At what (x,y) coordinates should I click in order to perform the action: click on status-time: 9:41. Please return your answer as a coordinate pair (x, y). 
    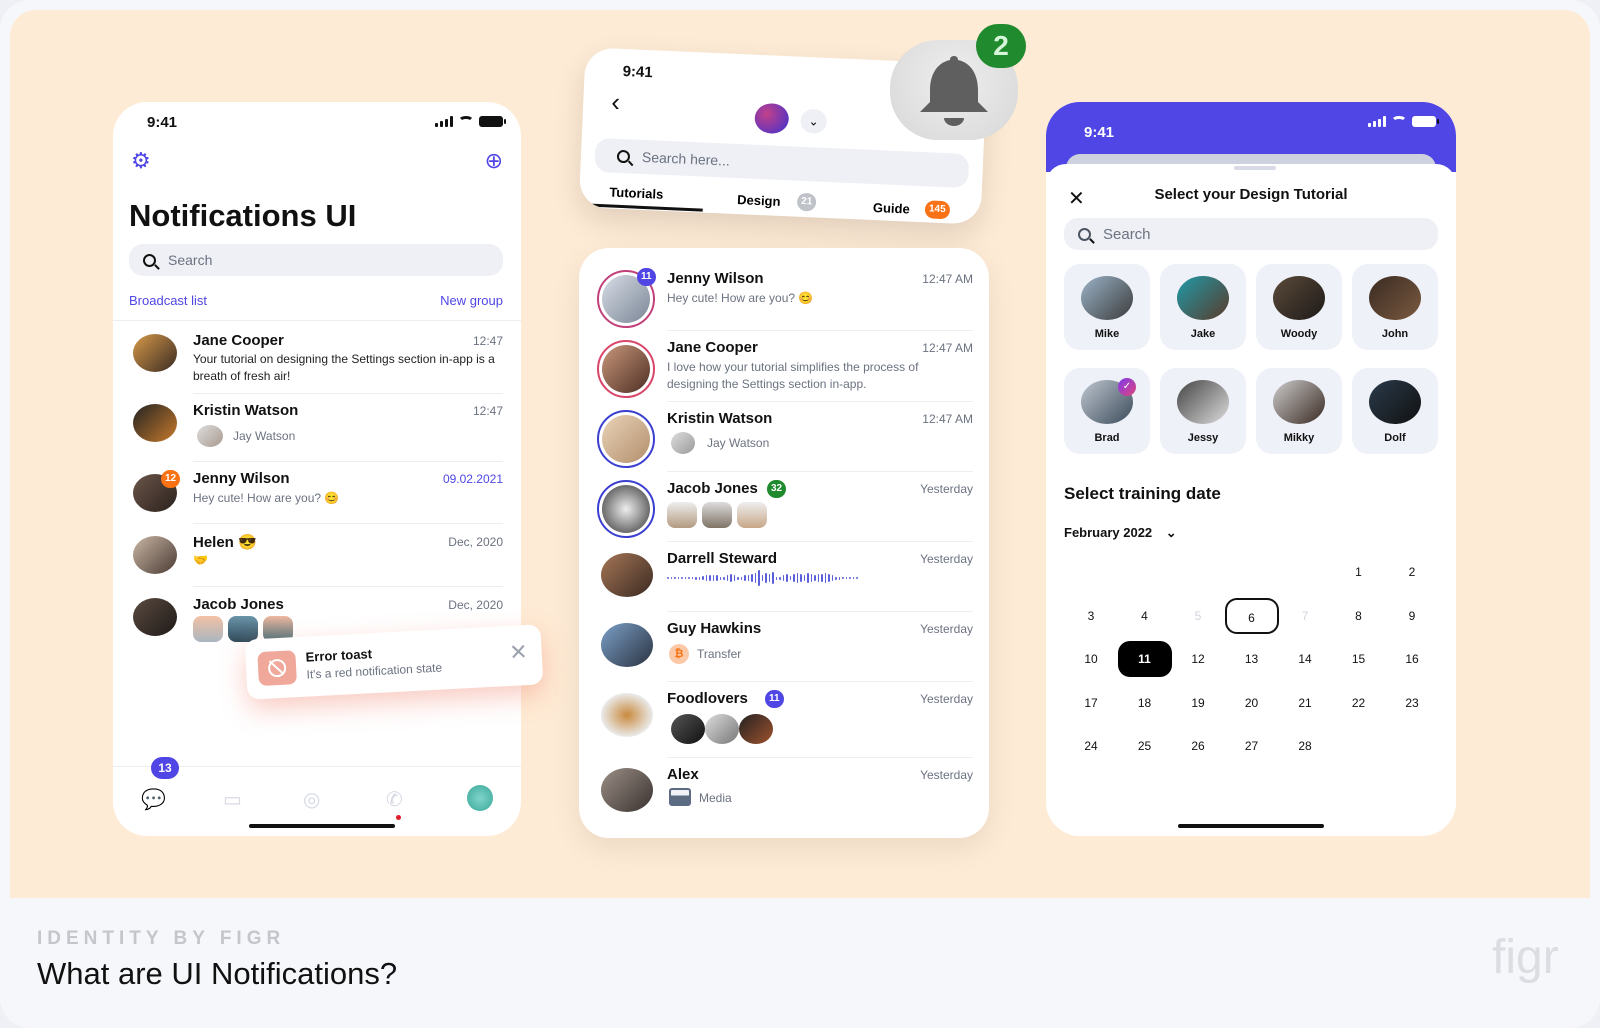
    Looking at the image, I should click on (1099, 132).